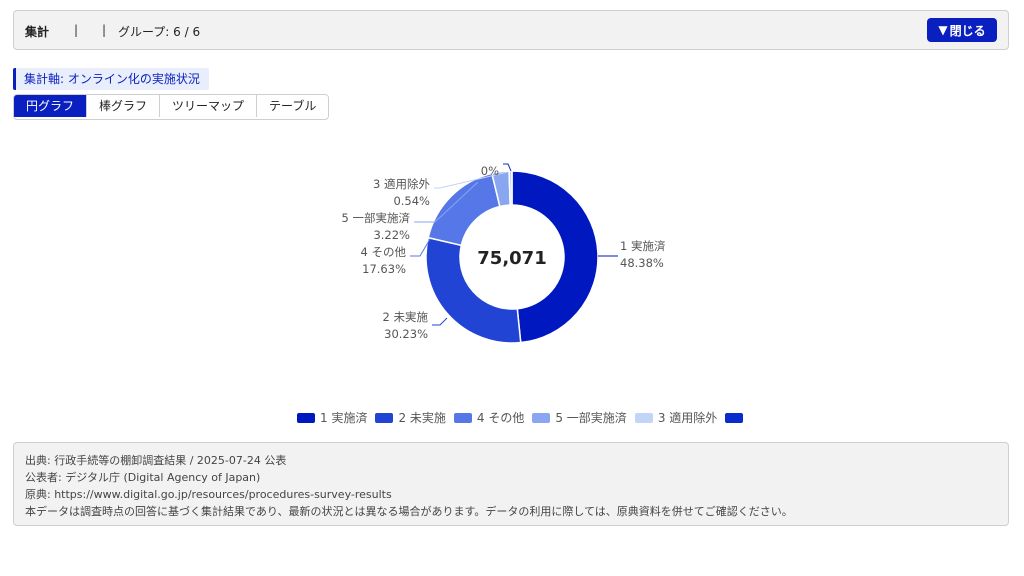 Image resolution: width=1024 pixels, height=576 pixels. What do you see at coordinates (687, 418) in the screenshot?
I see `legend-label: 3 適用除外` at bounding box center [687, 418].